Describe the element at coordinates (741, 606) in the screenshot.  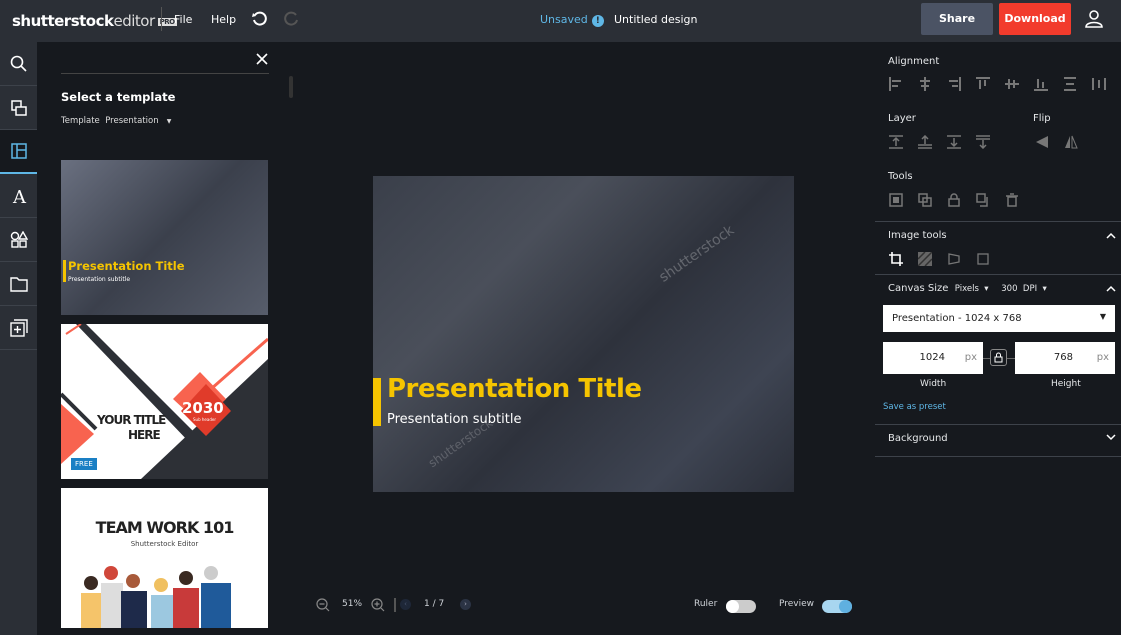
I see `ruler-toggle` at that location.